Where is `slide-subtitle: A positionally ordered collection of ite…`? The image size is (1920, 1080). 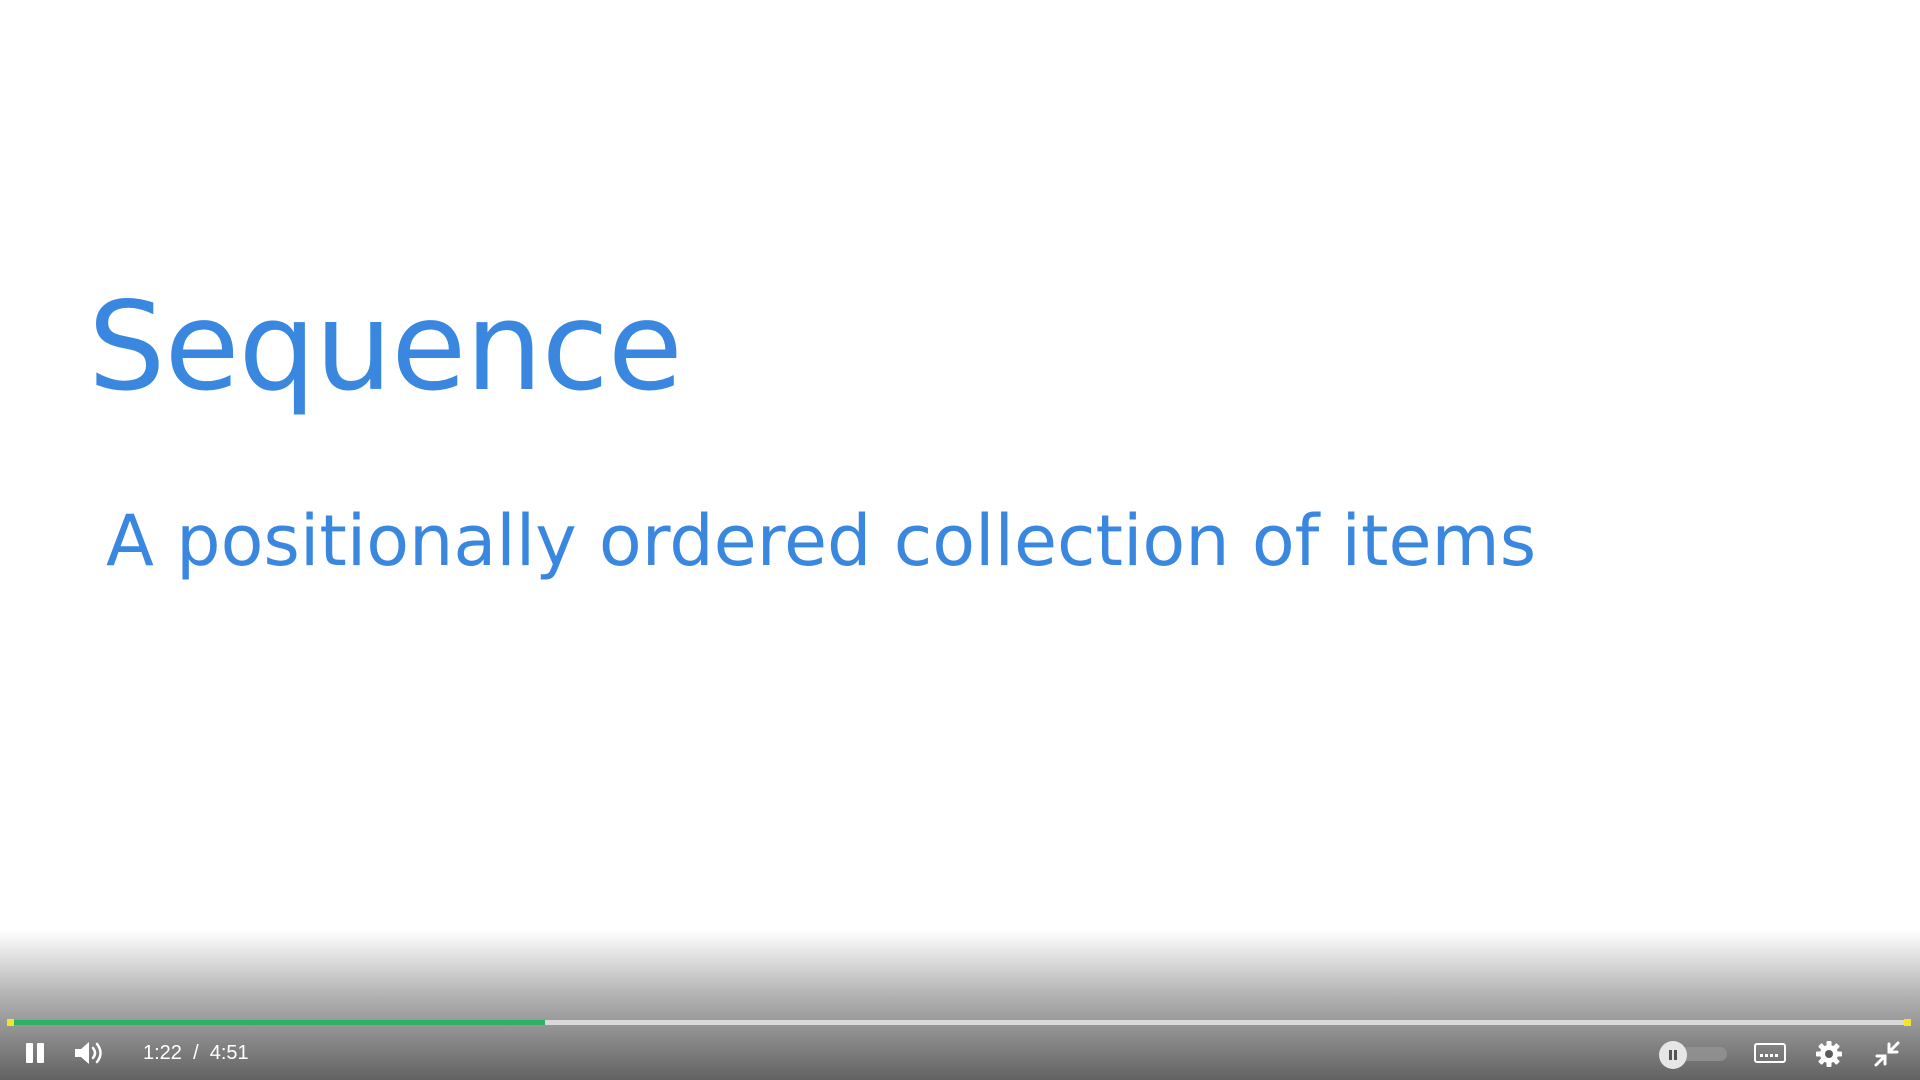 slide-subtitle: A positionally ordered collection of ite… is located at coordinates (821, 541).